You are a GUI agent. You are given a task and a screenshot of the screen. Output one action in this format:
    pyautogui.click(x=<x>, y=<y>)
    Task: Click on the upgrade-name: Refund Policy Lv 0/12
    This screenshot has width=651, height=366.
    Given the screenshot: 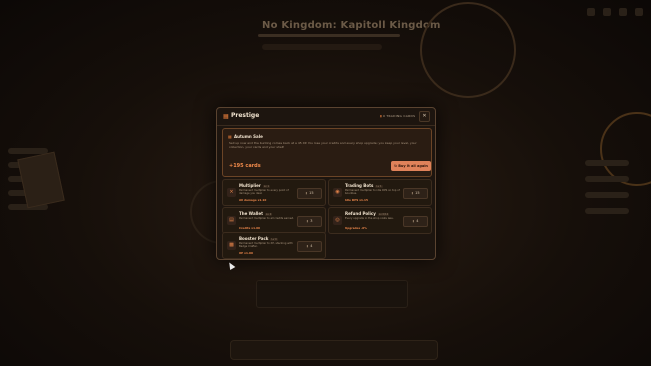 What is the action you would take?
    pyautogui.click(x=367, y=213)
    